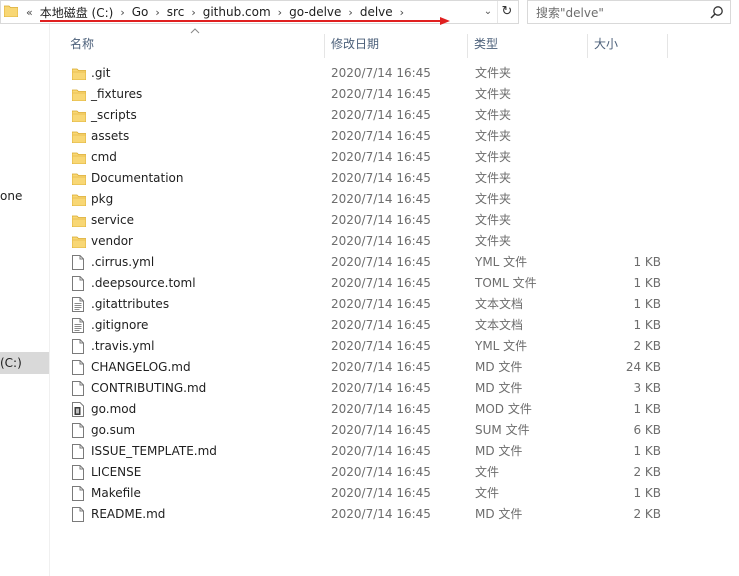  Describe the element at coordinates (102, 199) in the screenshot. I see `file-name: pkg` at that location.